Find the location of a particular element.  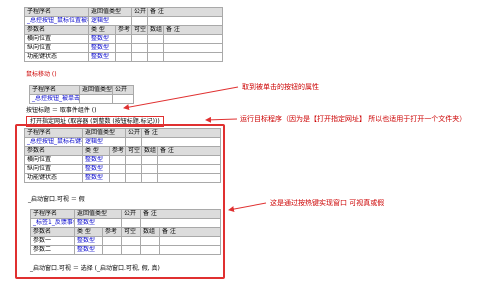

arrow-to-button-title is located at coordinates (181, 98).